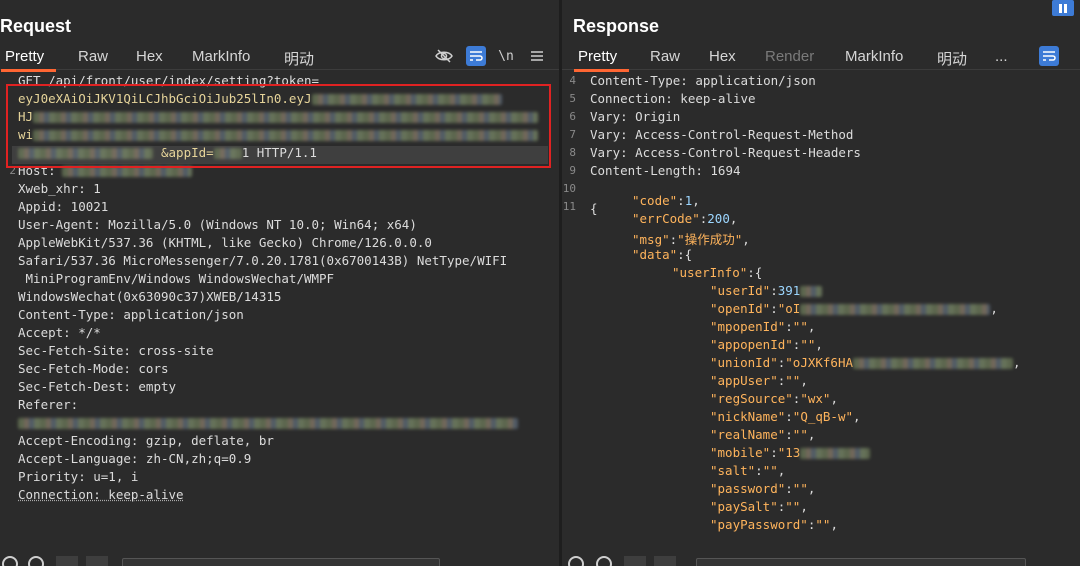  I want to click on response-wrap-lines-icon, so click(1049, 56).